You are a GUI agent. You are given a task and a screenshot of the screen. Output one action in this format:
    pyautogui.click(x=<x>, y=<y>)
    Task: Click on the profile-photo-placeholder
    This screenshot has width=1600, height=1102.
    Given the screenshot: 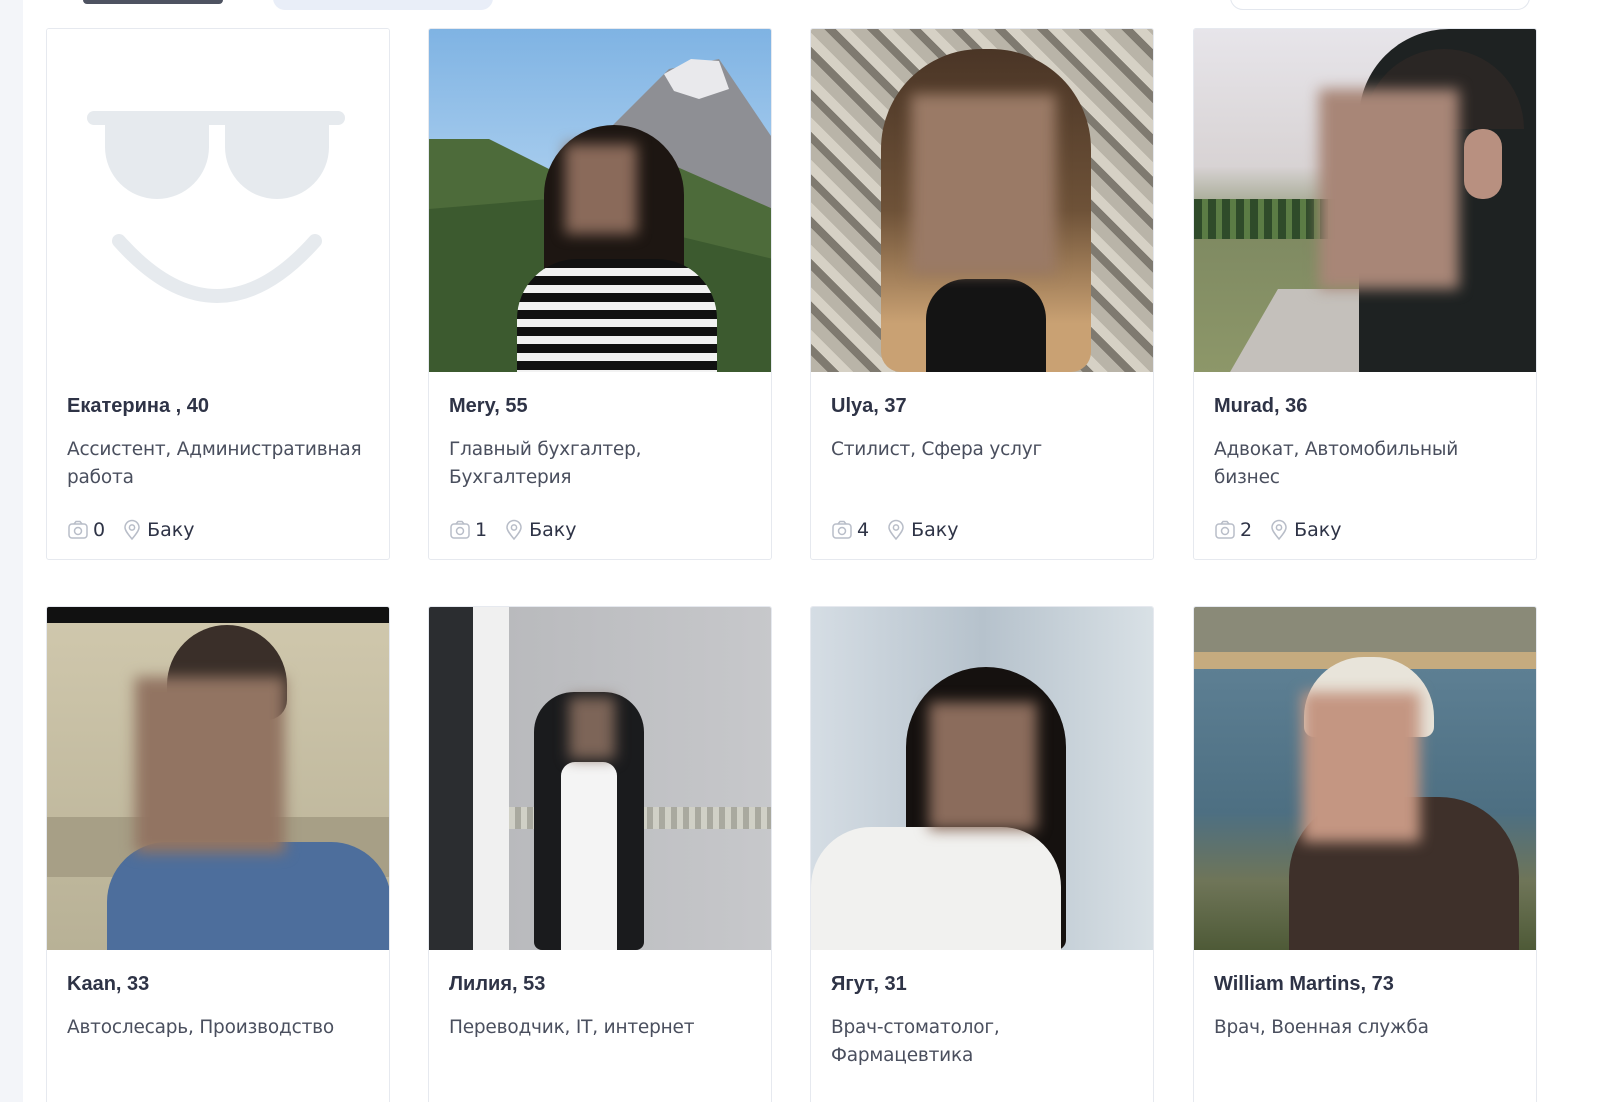 What is the action you would take?
    pyautogui.click(x=218, y=200)
    